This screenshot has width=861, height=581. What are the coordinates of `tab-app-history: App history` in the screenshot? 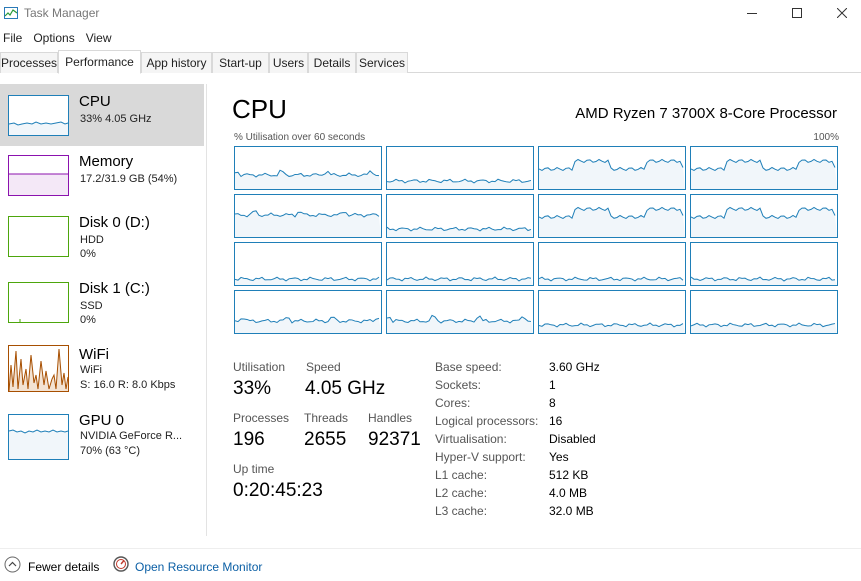 It's located at (176, 62).